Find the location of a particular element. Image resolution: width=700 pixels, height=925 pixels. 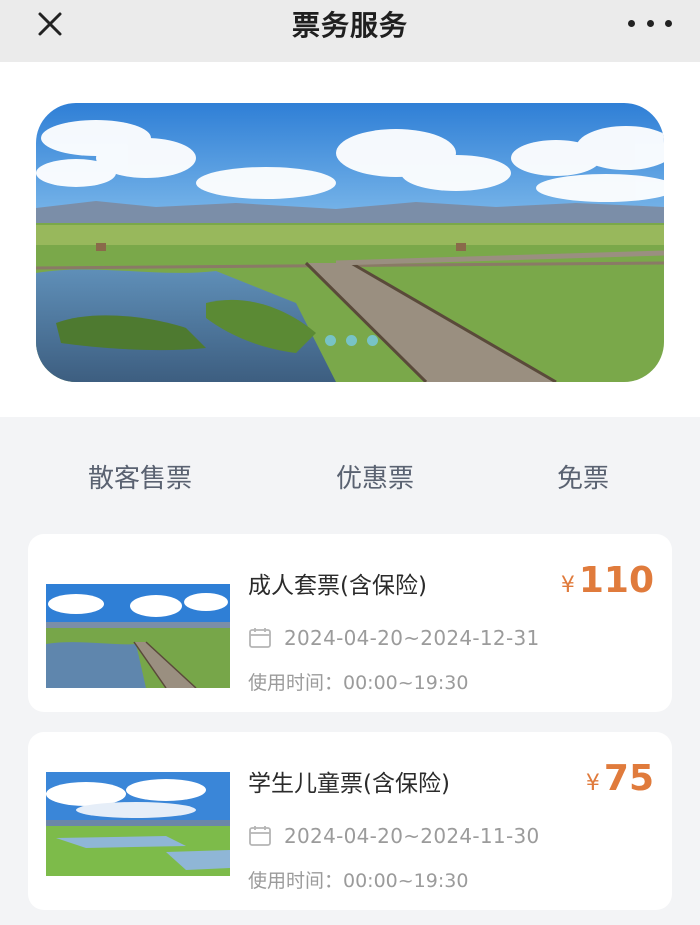

ticket-date-range: 2024-04-20~2024-12-31 is located at coordinates (412, 638).